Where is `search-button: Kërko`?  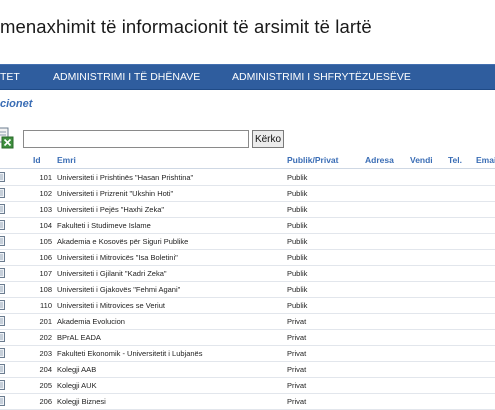 search-button: Kërko is located at coordinates (268, 139).